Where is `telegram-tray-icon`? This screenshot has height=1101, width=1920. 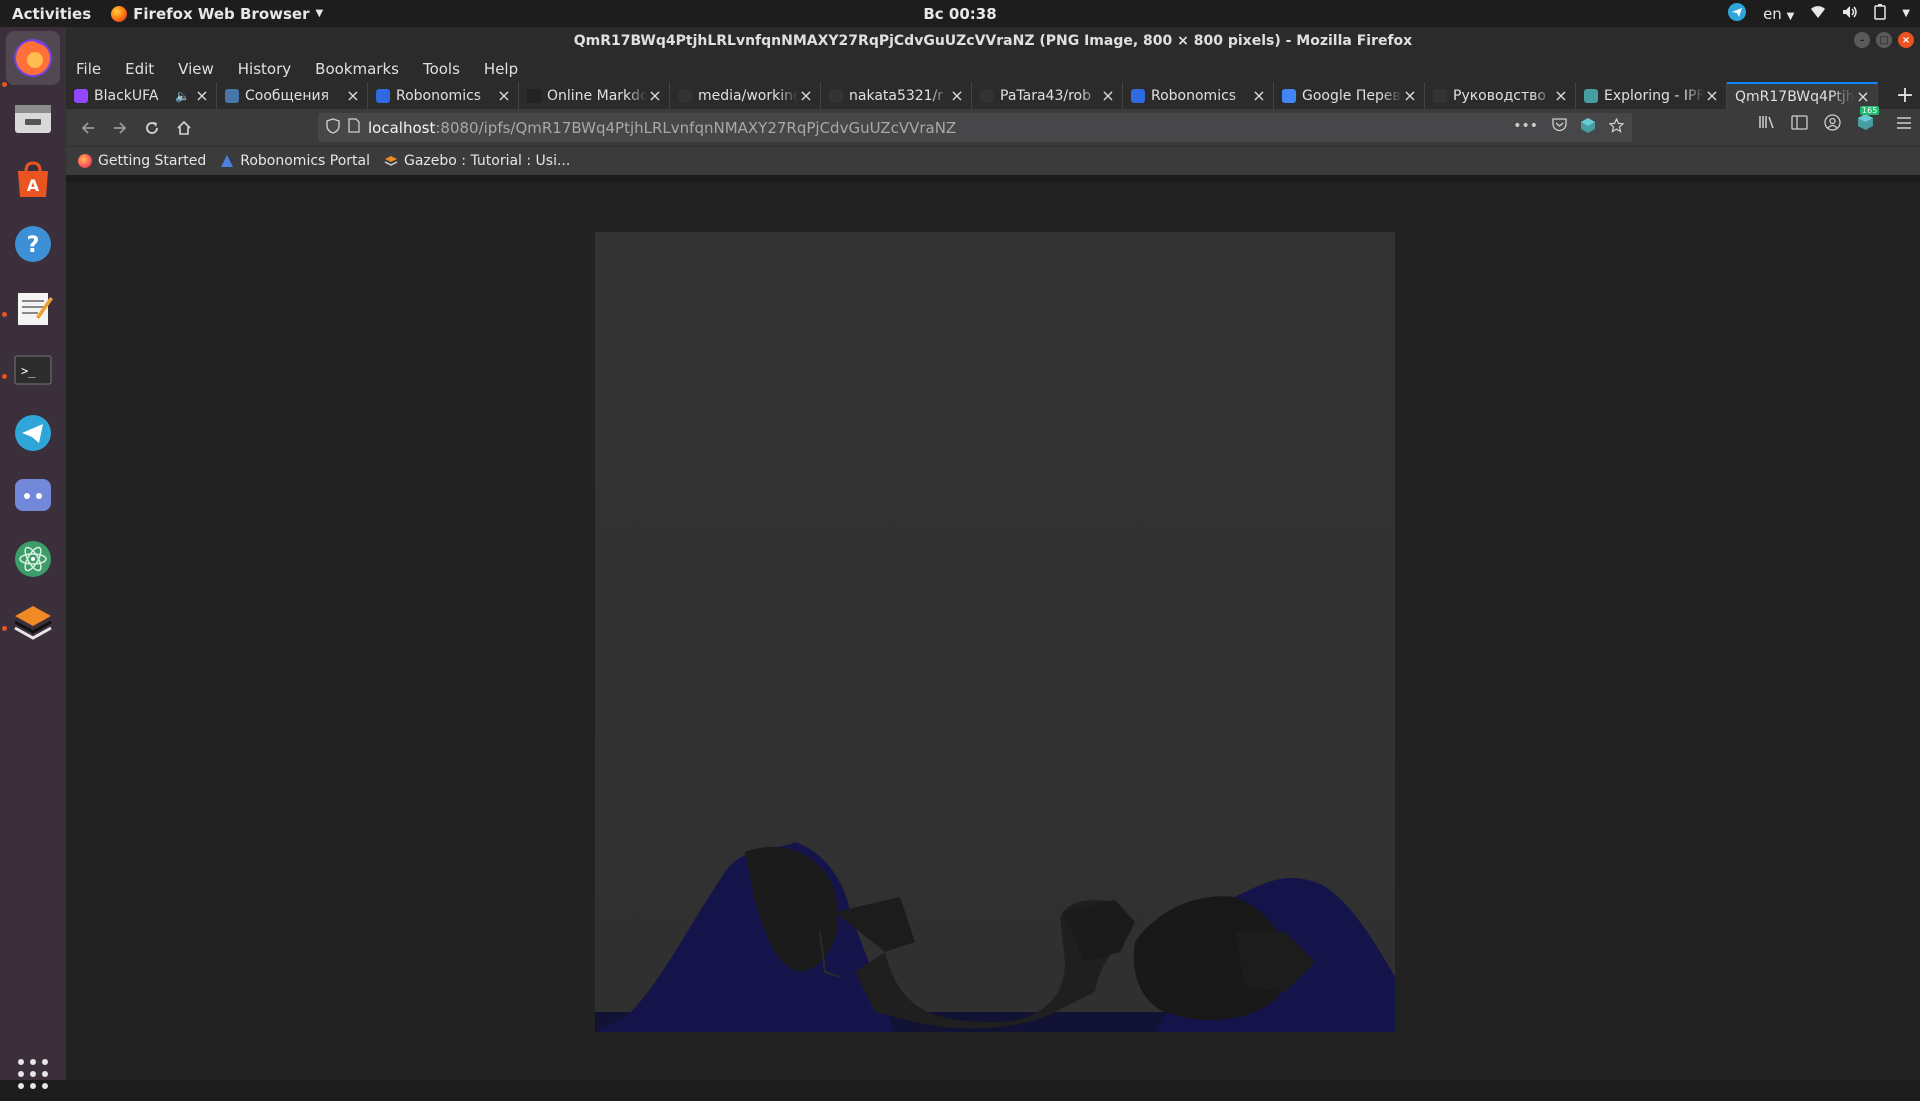 telegram-tray-icon is located at coordinates (1737, 14).